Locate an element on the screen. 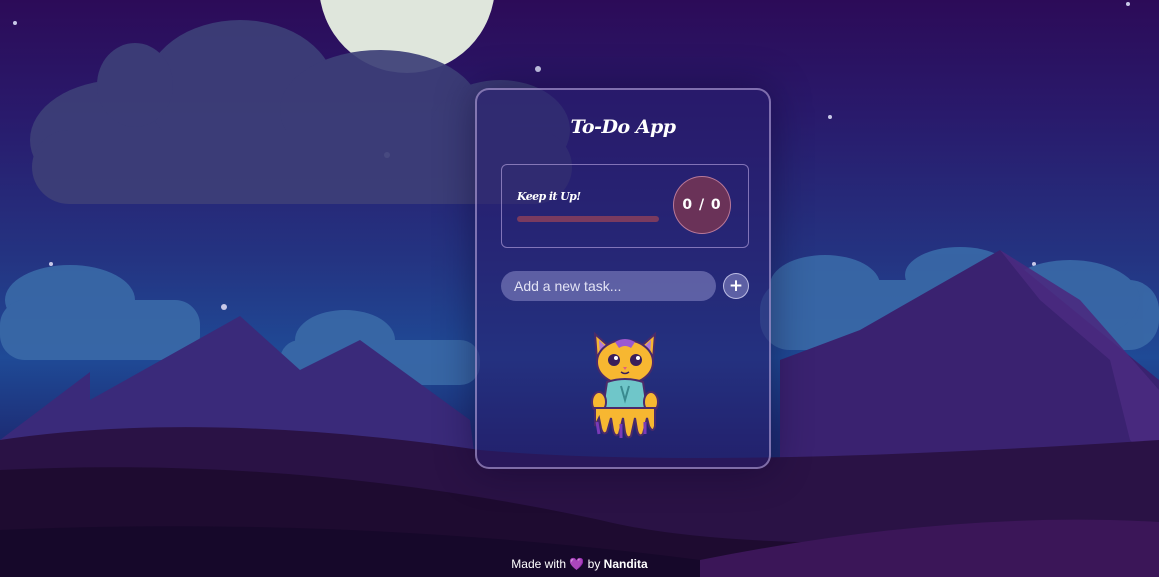 The height and width of the screenshot is (577, 1159). progress-bar is located at coordinates (588, 219).